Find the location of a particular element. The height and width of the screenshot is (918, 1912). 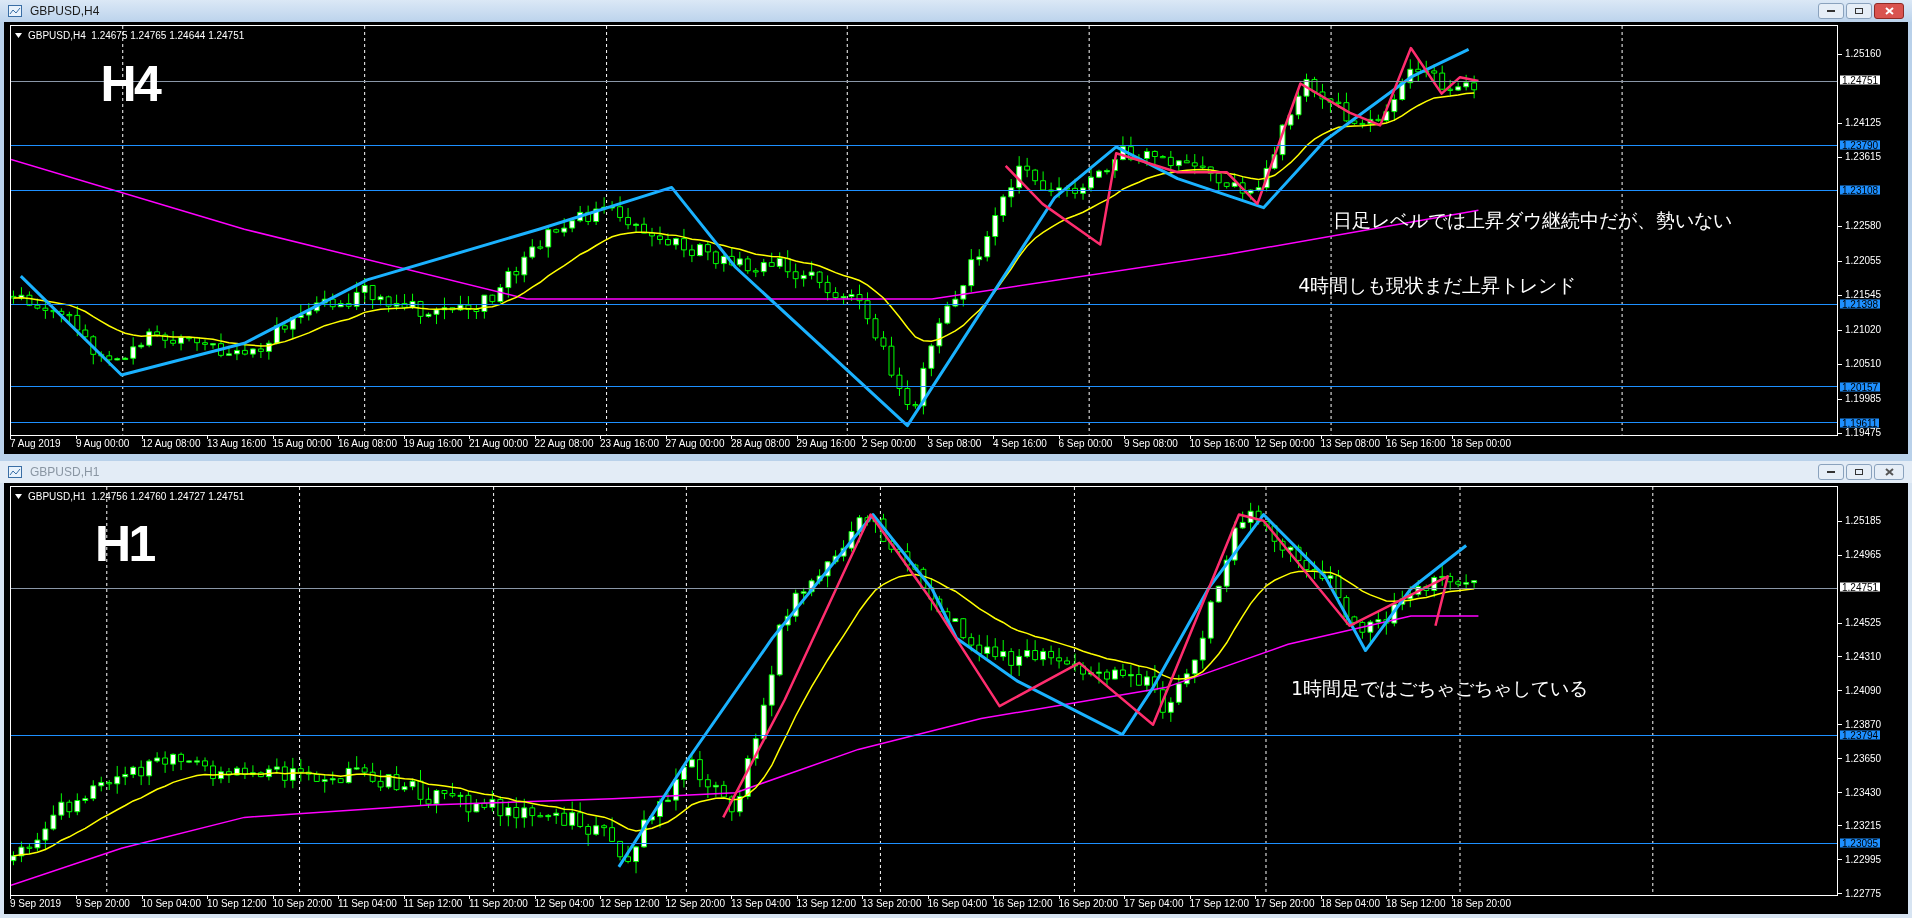

chart-note: 4時間しも現状まだ上昇トレンド is located at coordinates (1437, 286).